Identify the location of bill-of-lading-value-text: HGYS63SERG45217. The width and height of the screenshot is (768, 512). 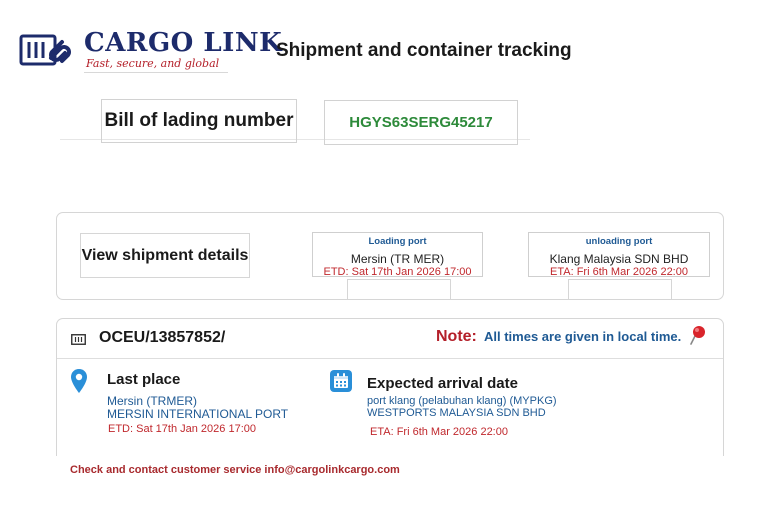
(421, 122).